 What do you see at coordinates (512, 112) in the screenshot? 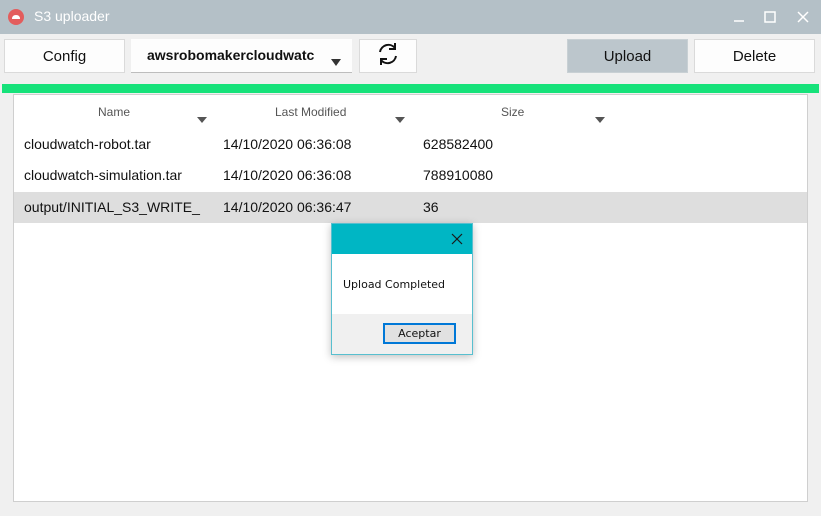
I see `column-header-size: Size` at bounding box center [512, 112].